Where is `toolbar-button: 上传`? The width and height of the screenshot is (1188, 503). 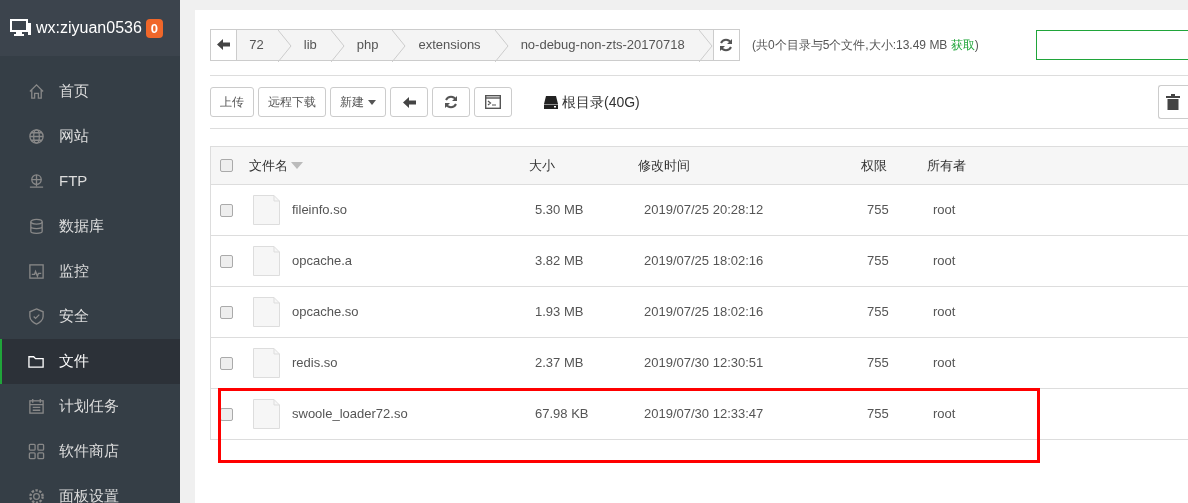
toolbar-button: 上传 is located at coordinates (232, 102).